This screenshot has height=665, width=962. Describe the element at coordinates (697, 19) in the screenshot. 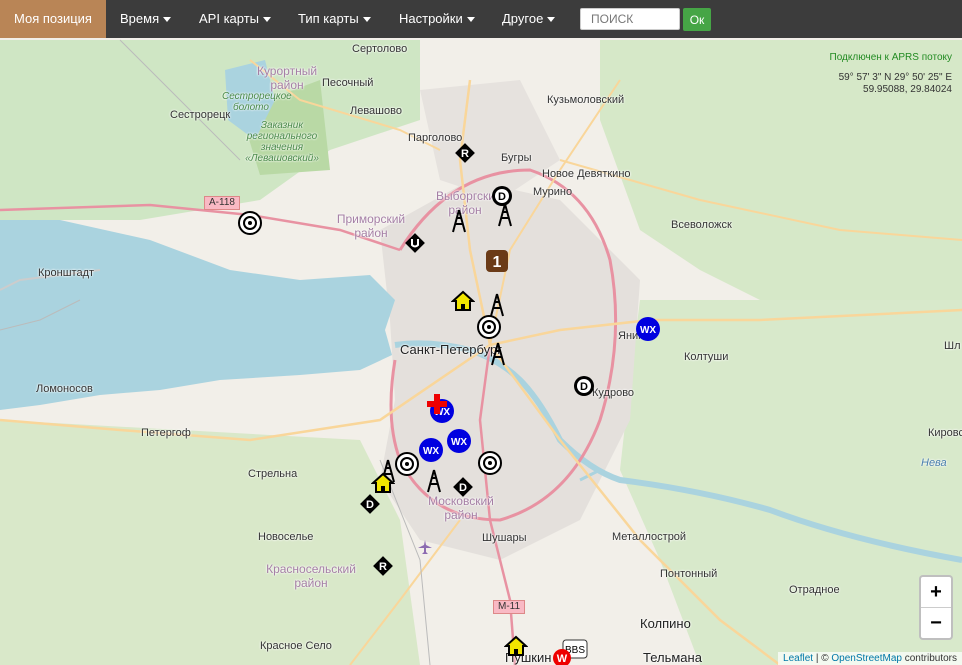

I see `search-ok-button: Ок` at that location.